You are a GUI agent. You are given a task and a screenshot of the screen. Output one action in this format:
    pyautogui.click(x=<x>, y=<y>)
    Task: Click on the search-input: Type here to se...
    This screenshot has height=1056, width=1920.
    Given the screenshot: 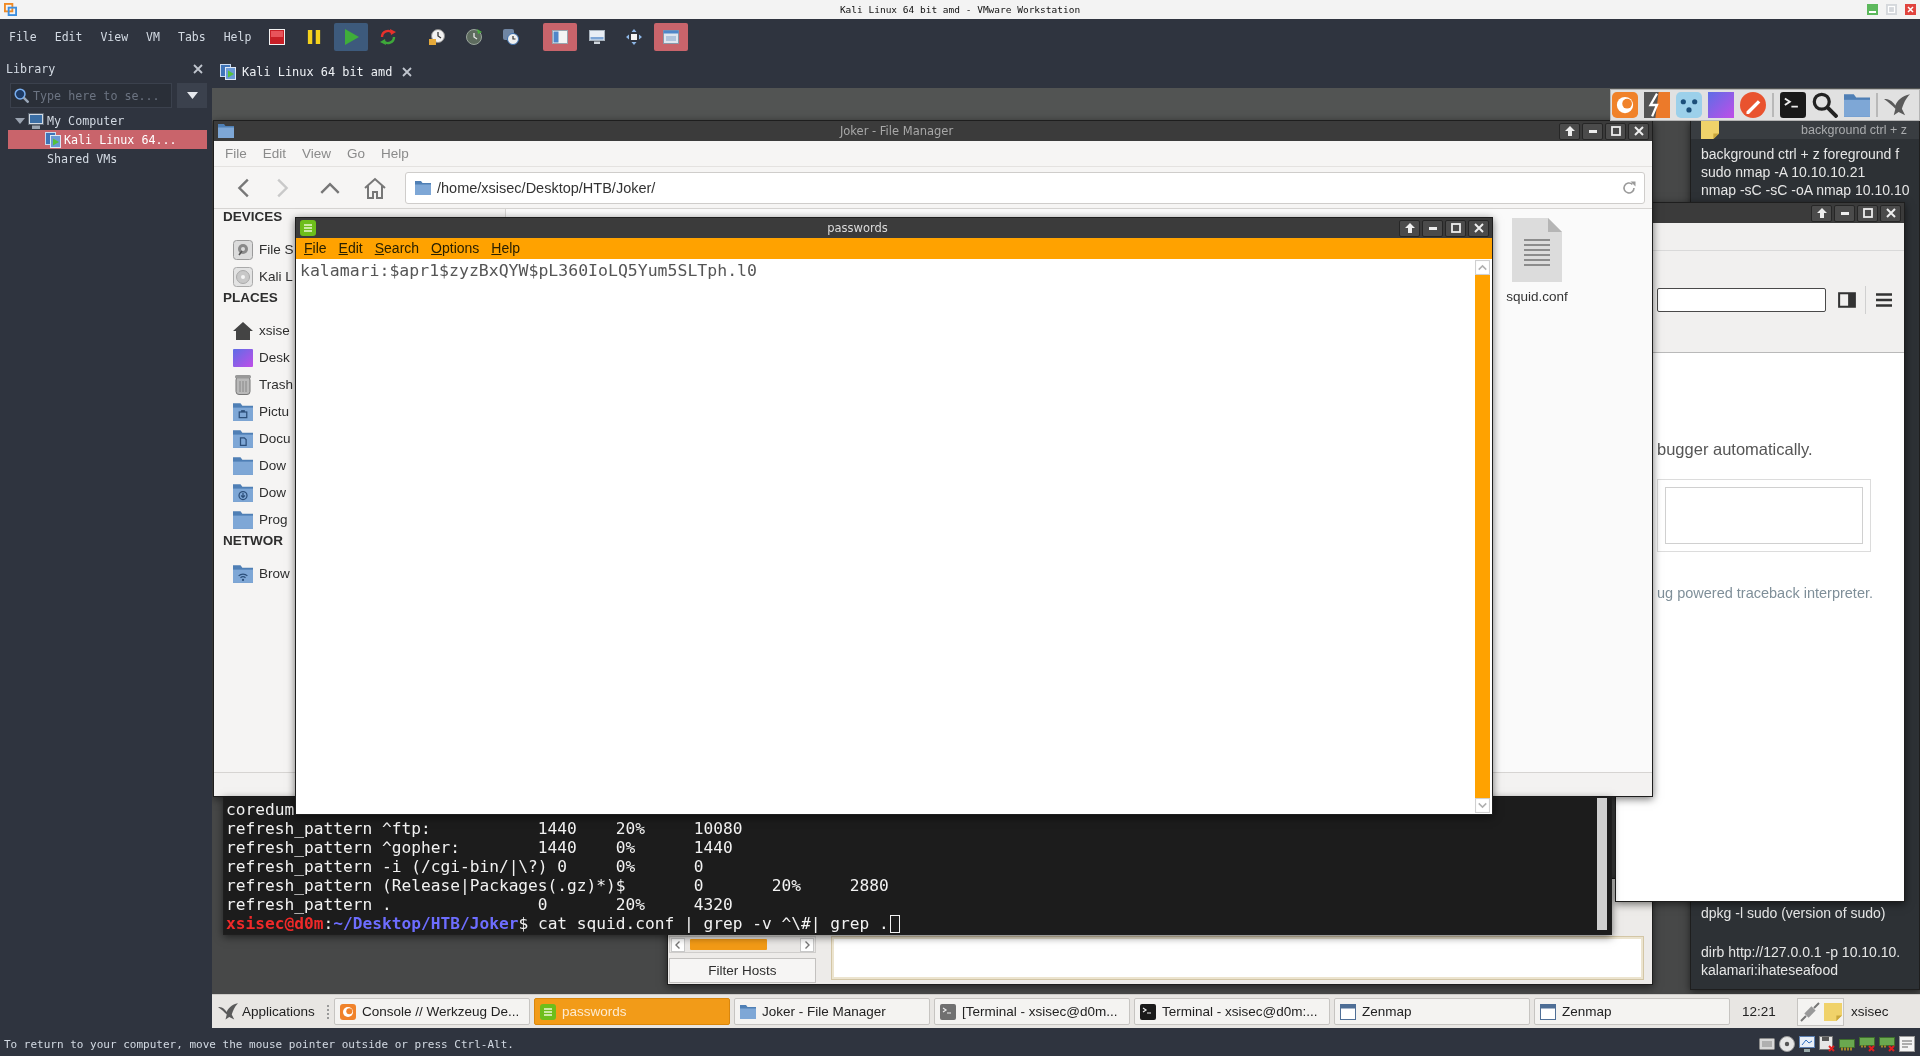 What is the action you would take?
    pyautogui.click(x=100, y=95)
    